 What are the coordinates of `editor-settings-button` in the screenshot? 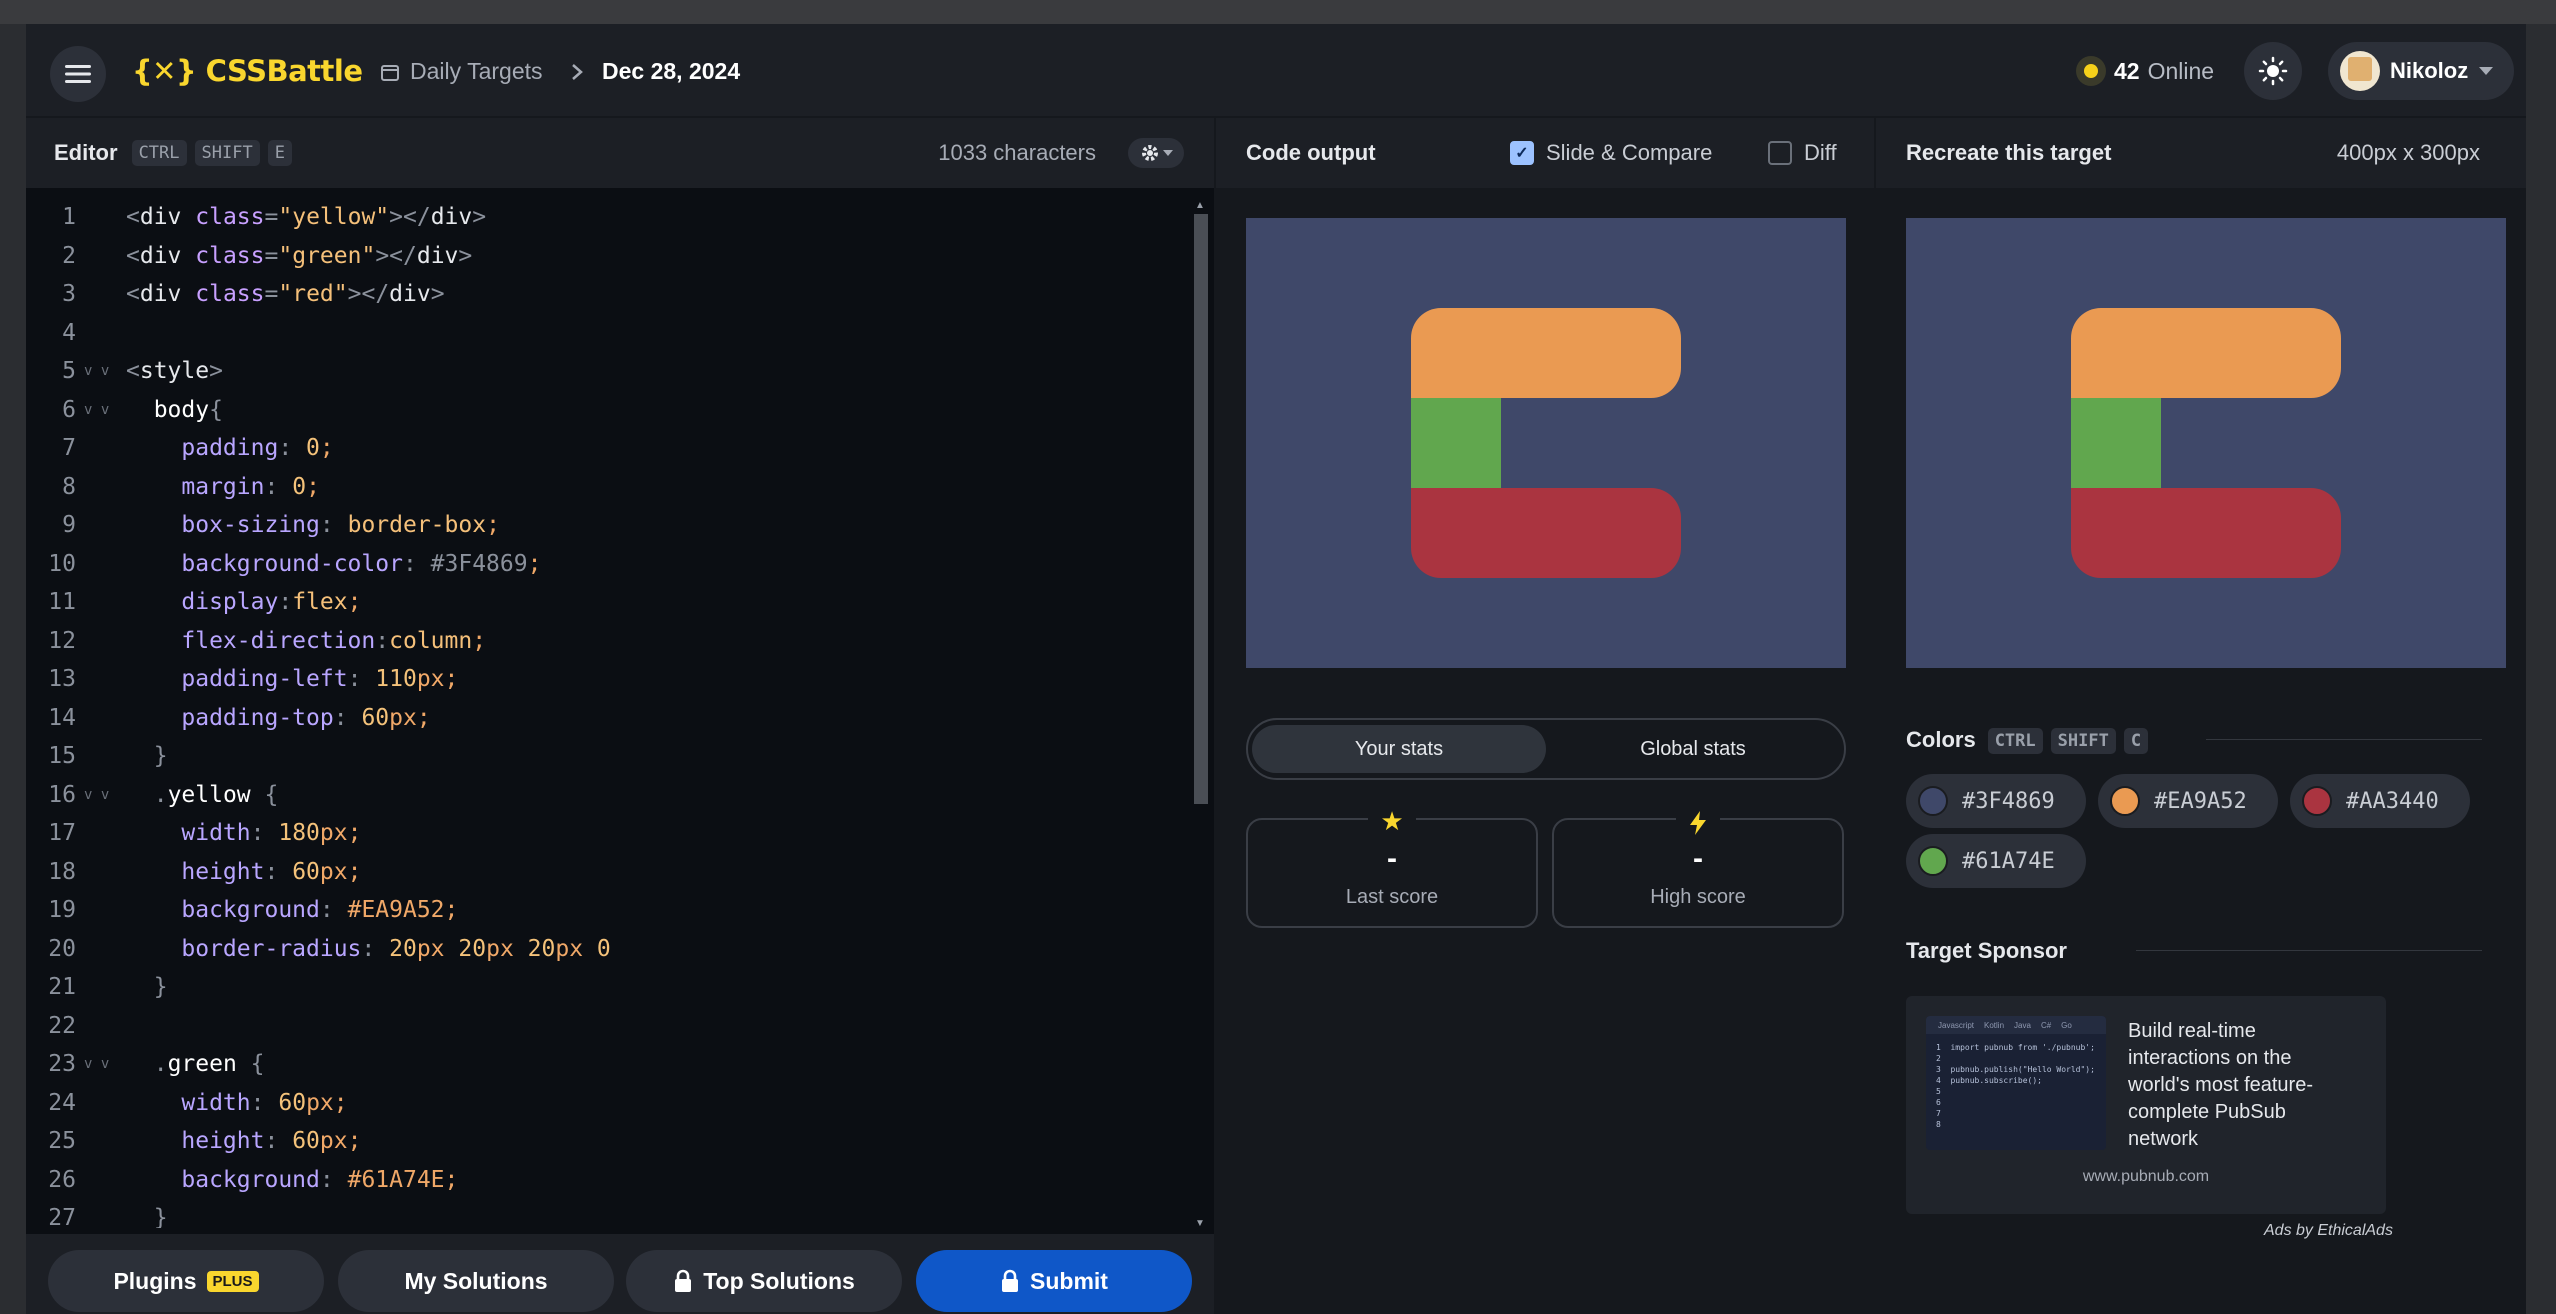 It's located at (1156, 153).